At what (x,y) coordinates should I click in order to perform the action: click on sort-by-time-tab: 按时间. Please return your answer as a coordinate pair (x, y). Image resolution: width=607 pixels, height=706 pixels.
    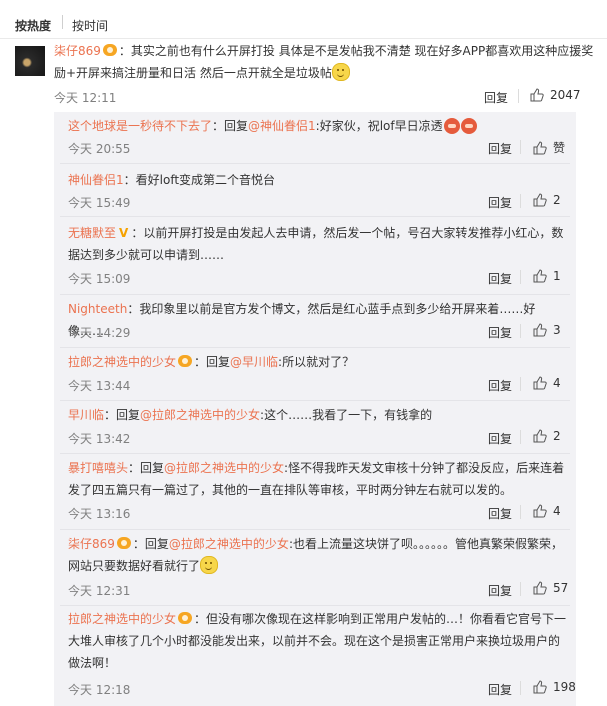
    Looking at the image, I should click on (90, 25).